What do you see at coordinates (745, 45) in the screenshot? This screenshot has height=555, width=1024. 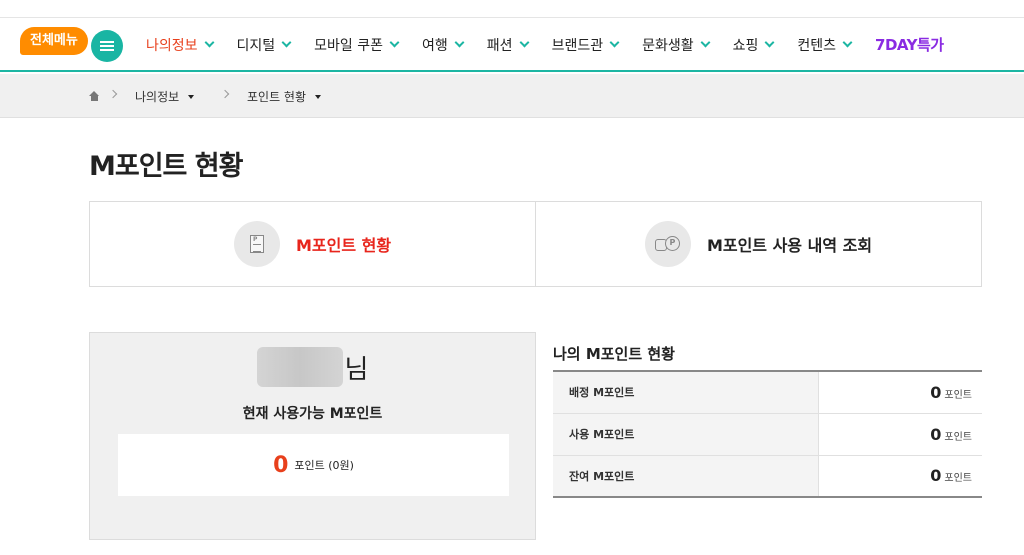 I see `menu-item-label: 쇼핑` at bounding box center [745, 45].